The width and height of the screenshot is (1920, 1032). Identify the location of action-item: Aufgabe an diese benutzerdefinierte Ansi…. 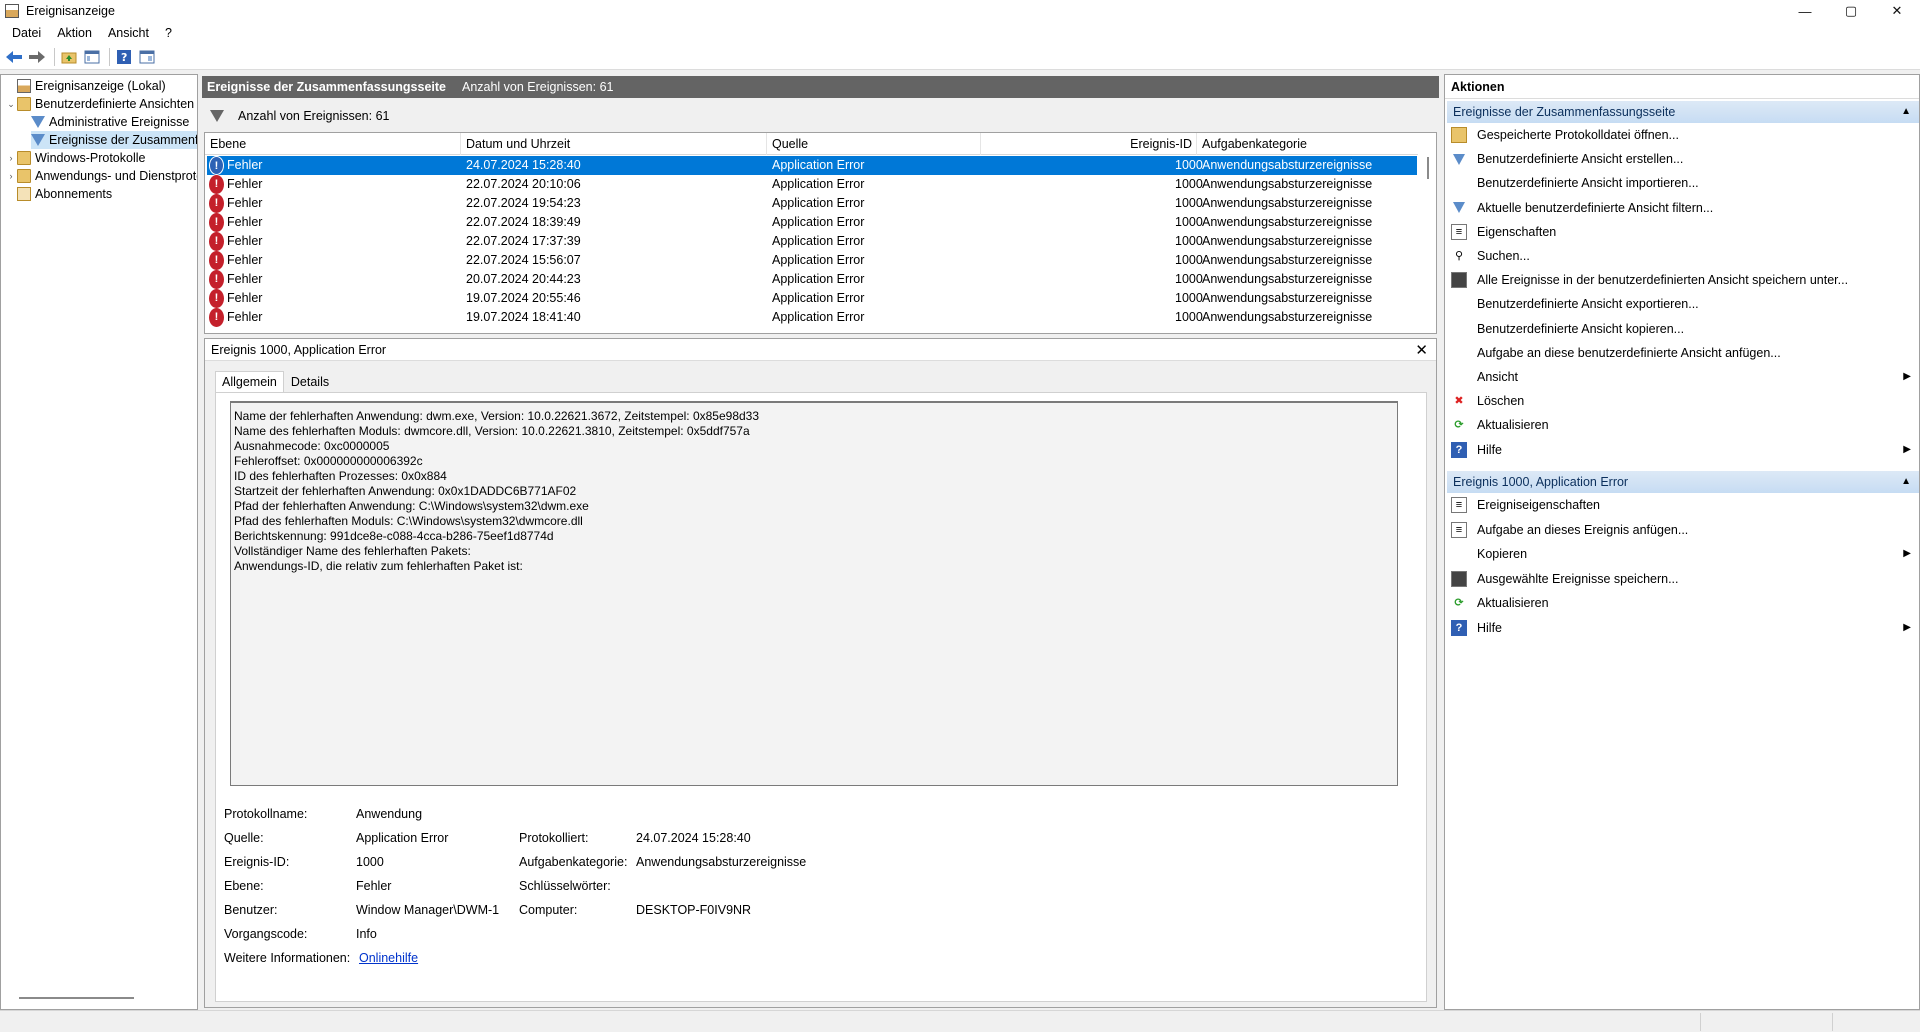
(1681, 353).